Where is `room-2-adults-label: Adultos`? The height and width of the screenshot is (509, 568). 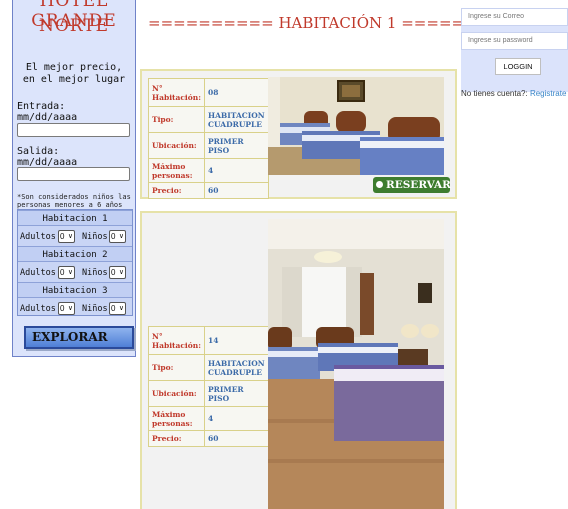
room-2-adults-label: Adultos is located at coordinates (38, 273).